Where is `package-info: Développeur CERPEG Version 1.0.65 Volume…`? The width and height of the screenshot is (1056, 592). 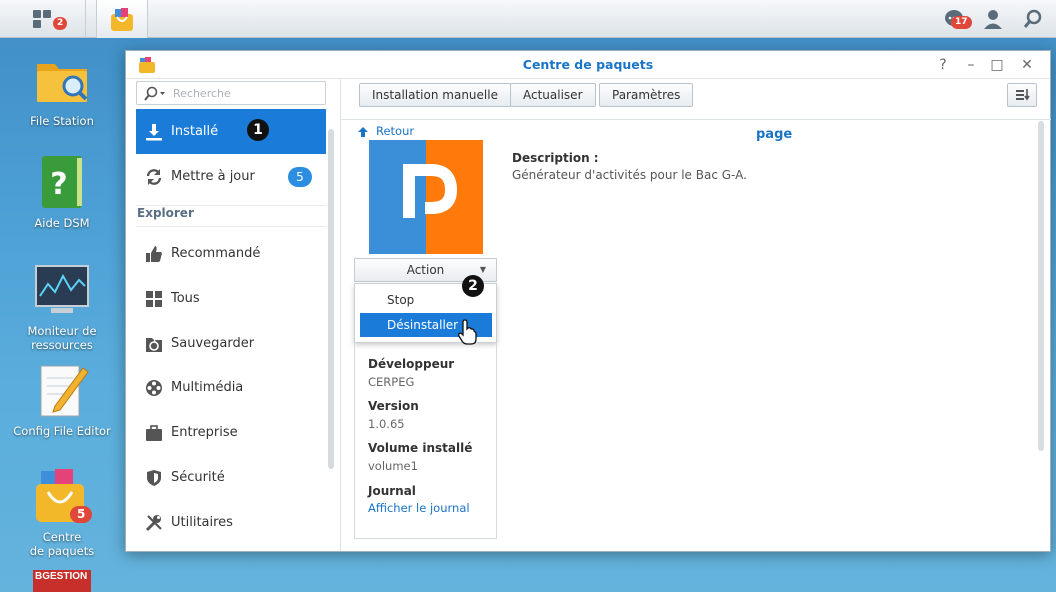 package-info: Développeur CERPEG Version 1.0.65 Volume… is located at coordinates (425, 441).